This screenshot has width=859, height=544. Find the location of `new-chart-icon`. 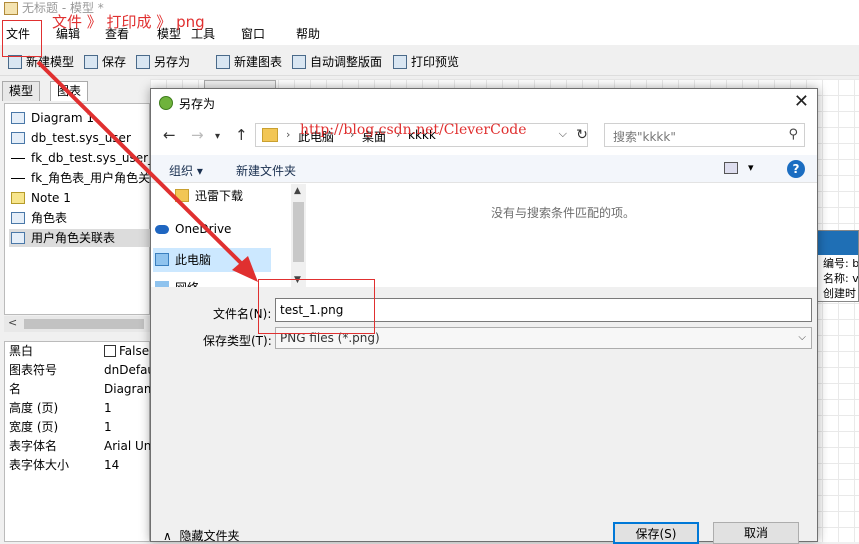

new-chart-icon is located at coordinates (223, 62).